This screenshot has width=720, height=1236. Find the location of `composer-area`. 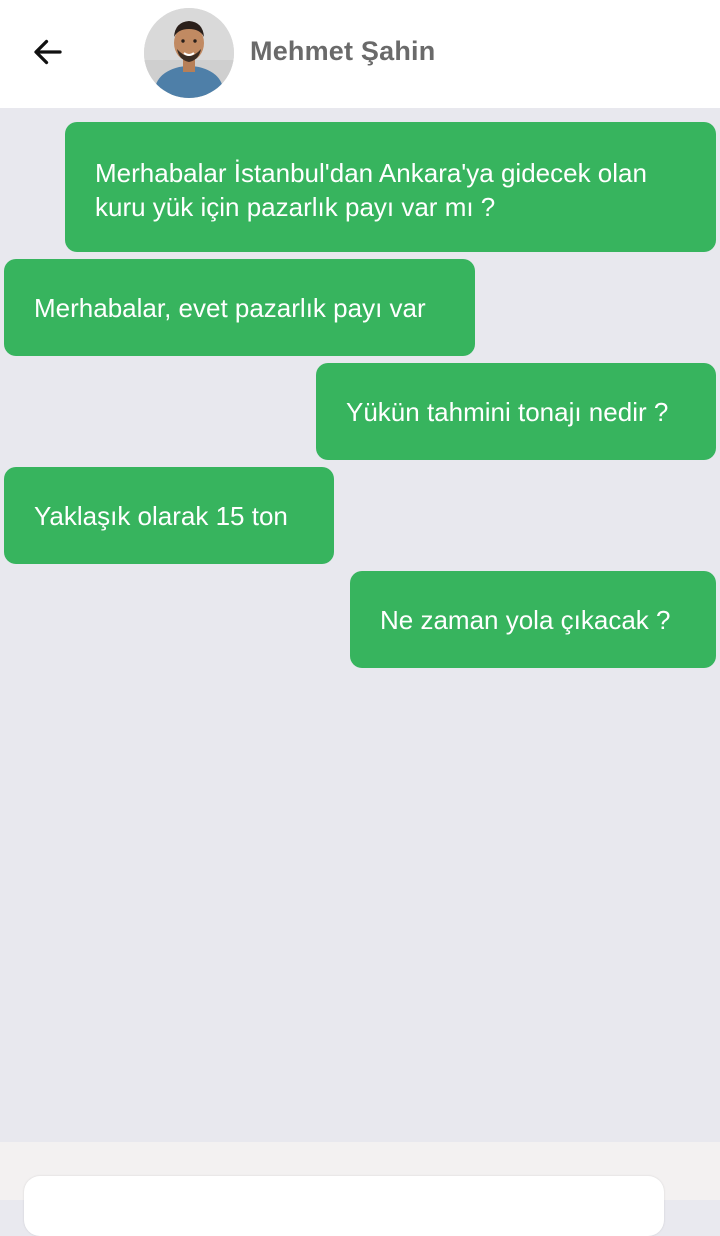

composer-area is located at coordinates (360, 1189).